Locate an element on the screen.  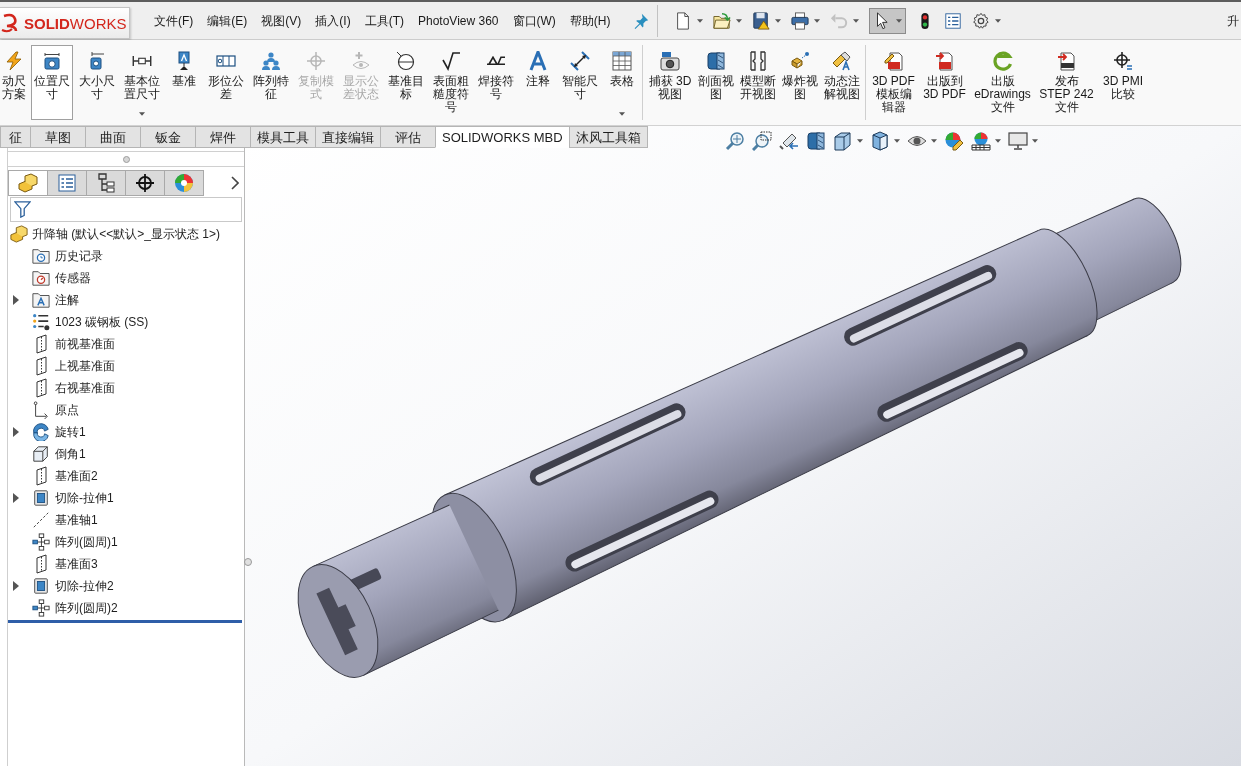
ribbon-button: 3D PDF 模板编辑器 is located at coordinates (893, 82).